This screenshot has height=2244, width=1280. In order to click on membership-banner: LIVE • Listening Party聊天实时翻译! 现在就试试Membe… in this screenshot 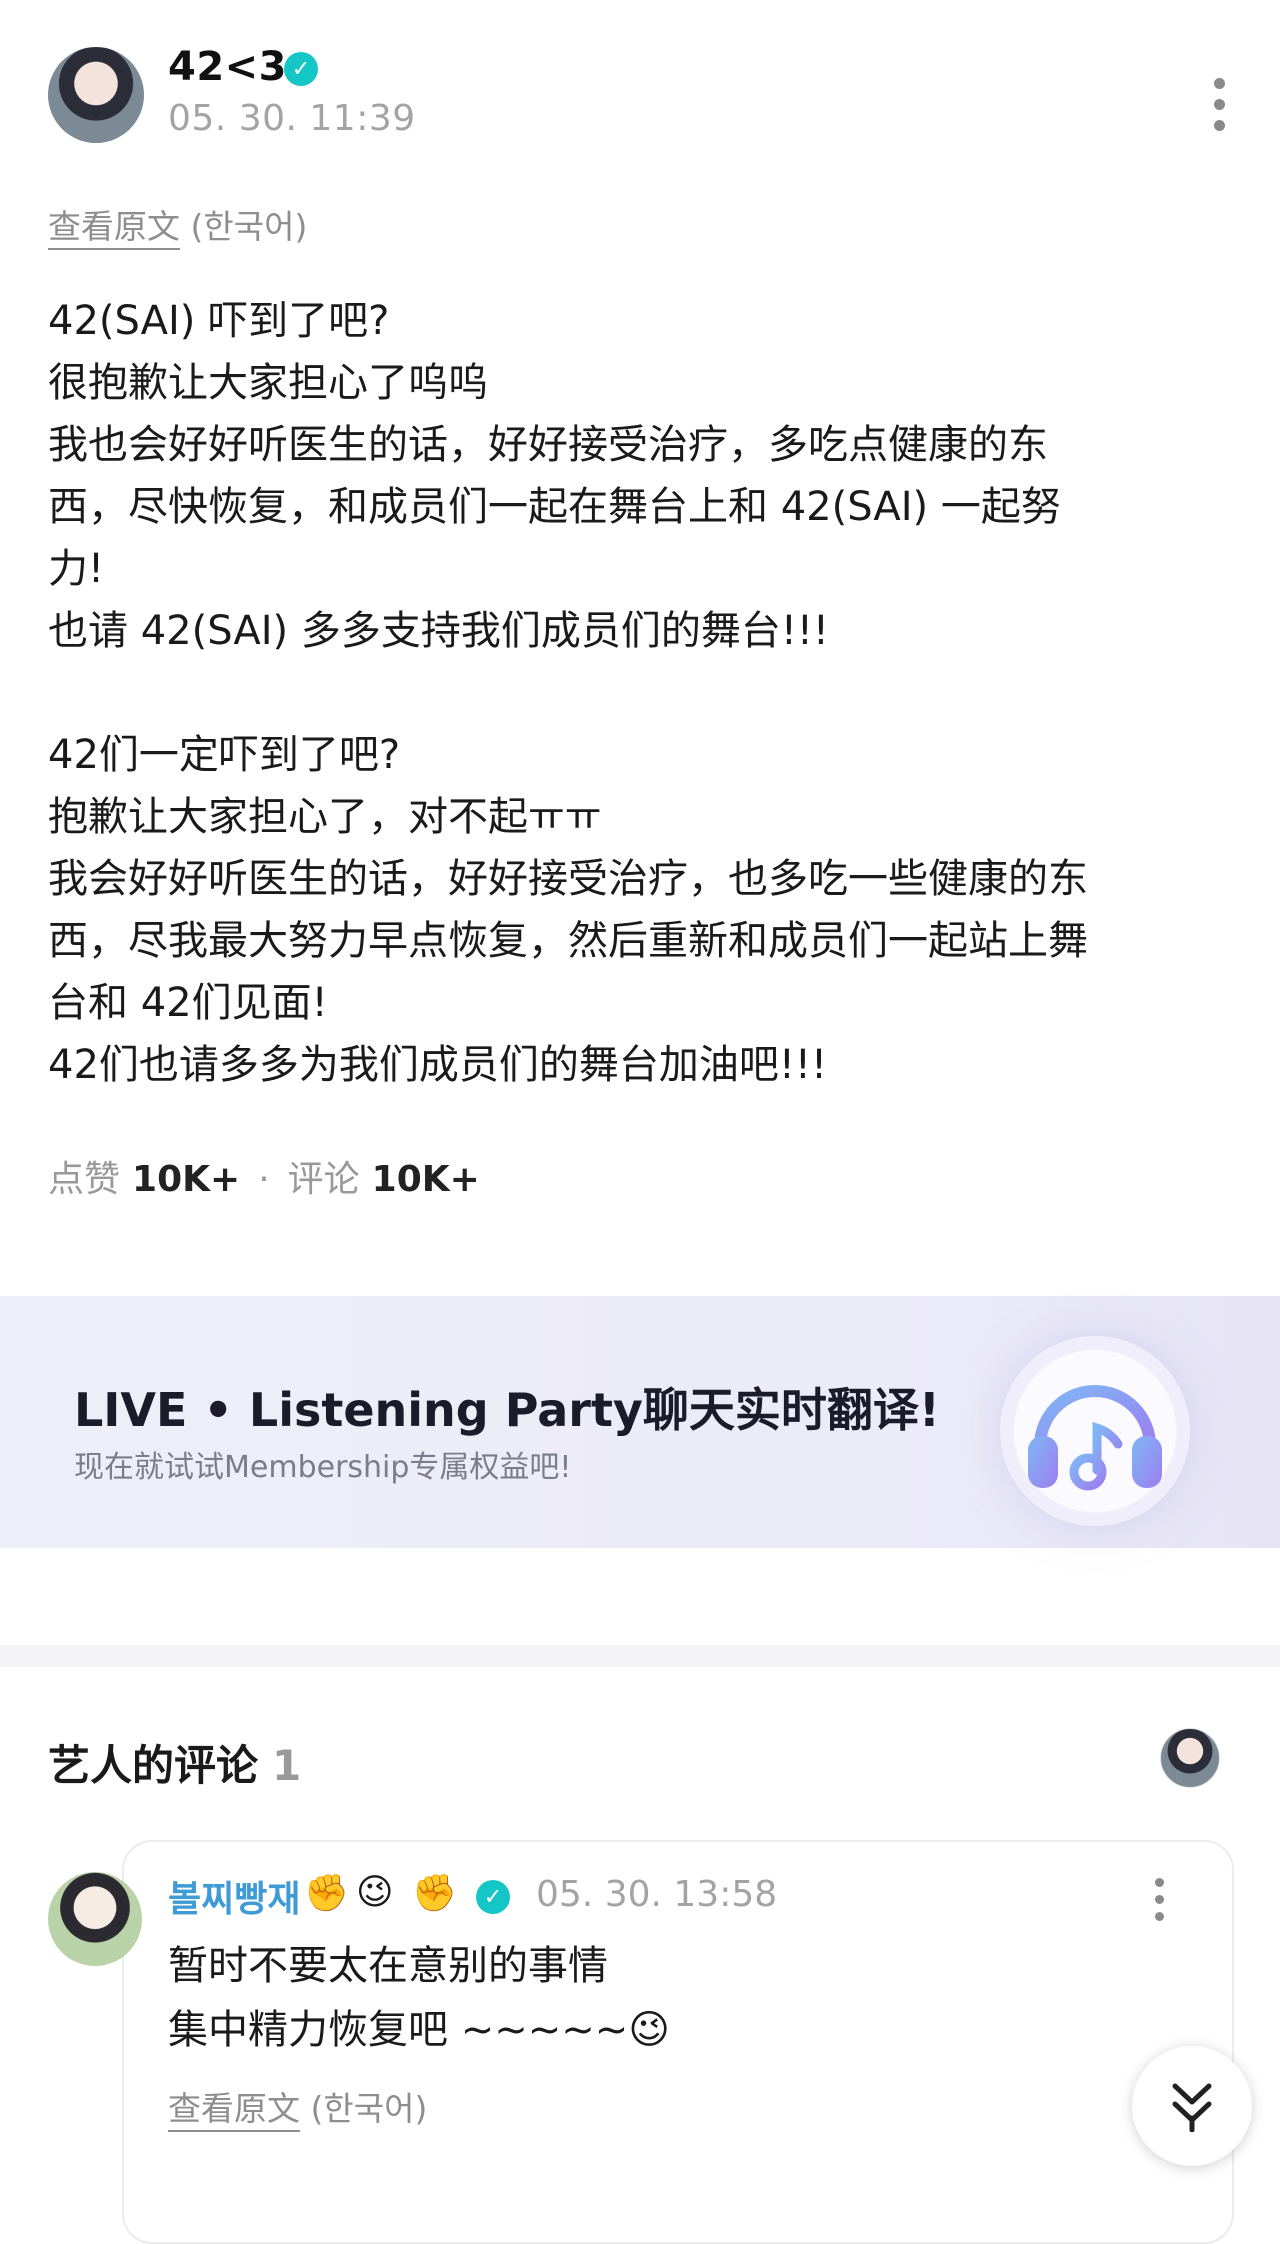, I will do `click(640, 1422)`.